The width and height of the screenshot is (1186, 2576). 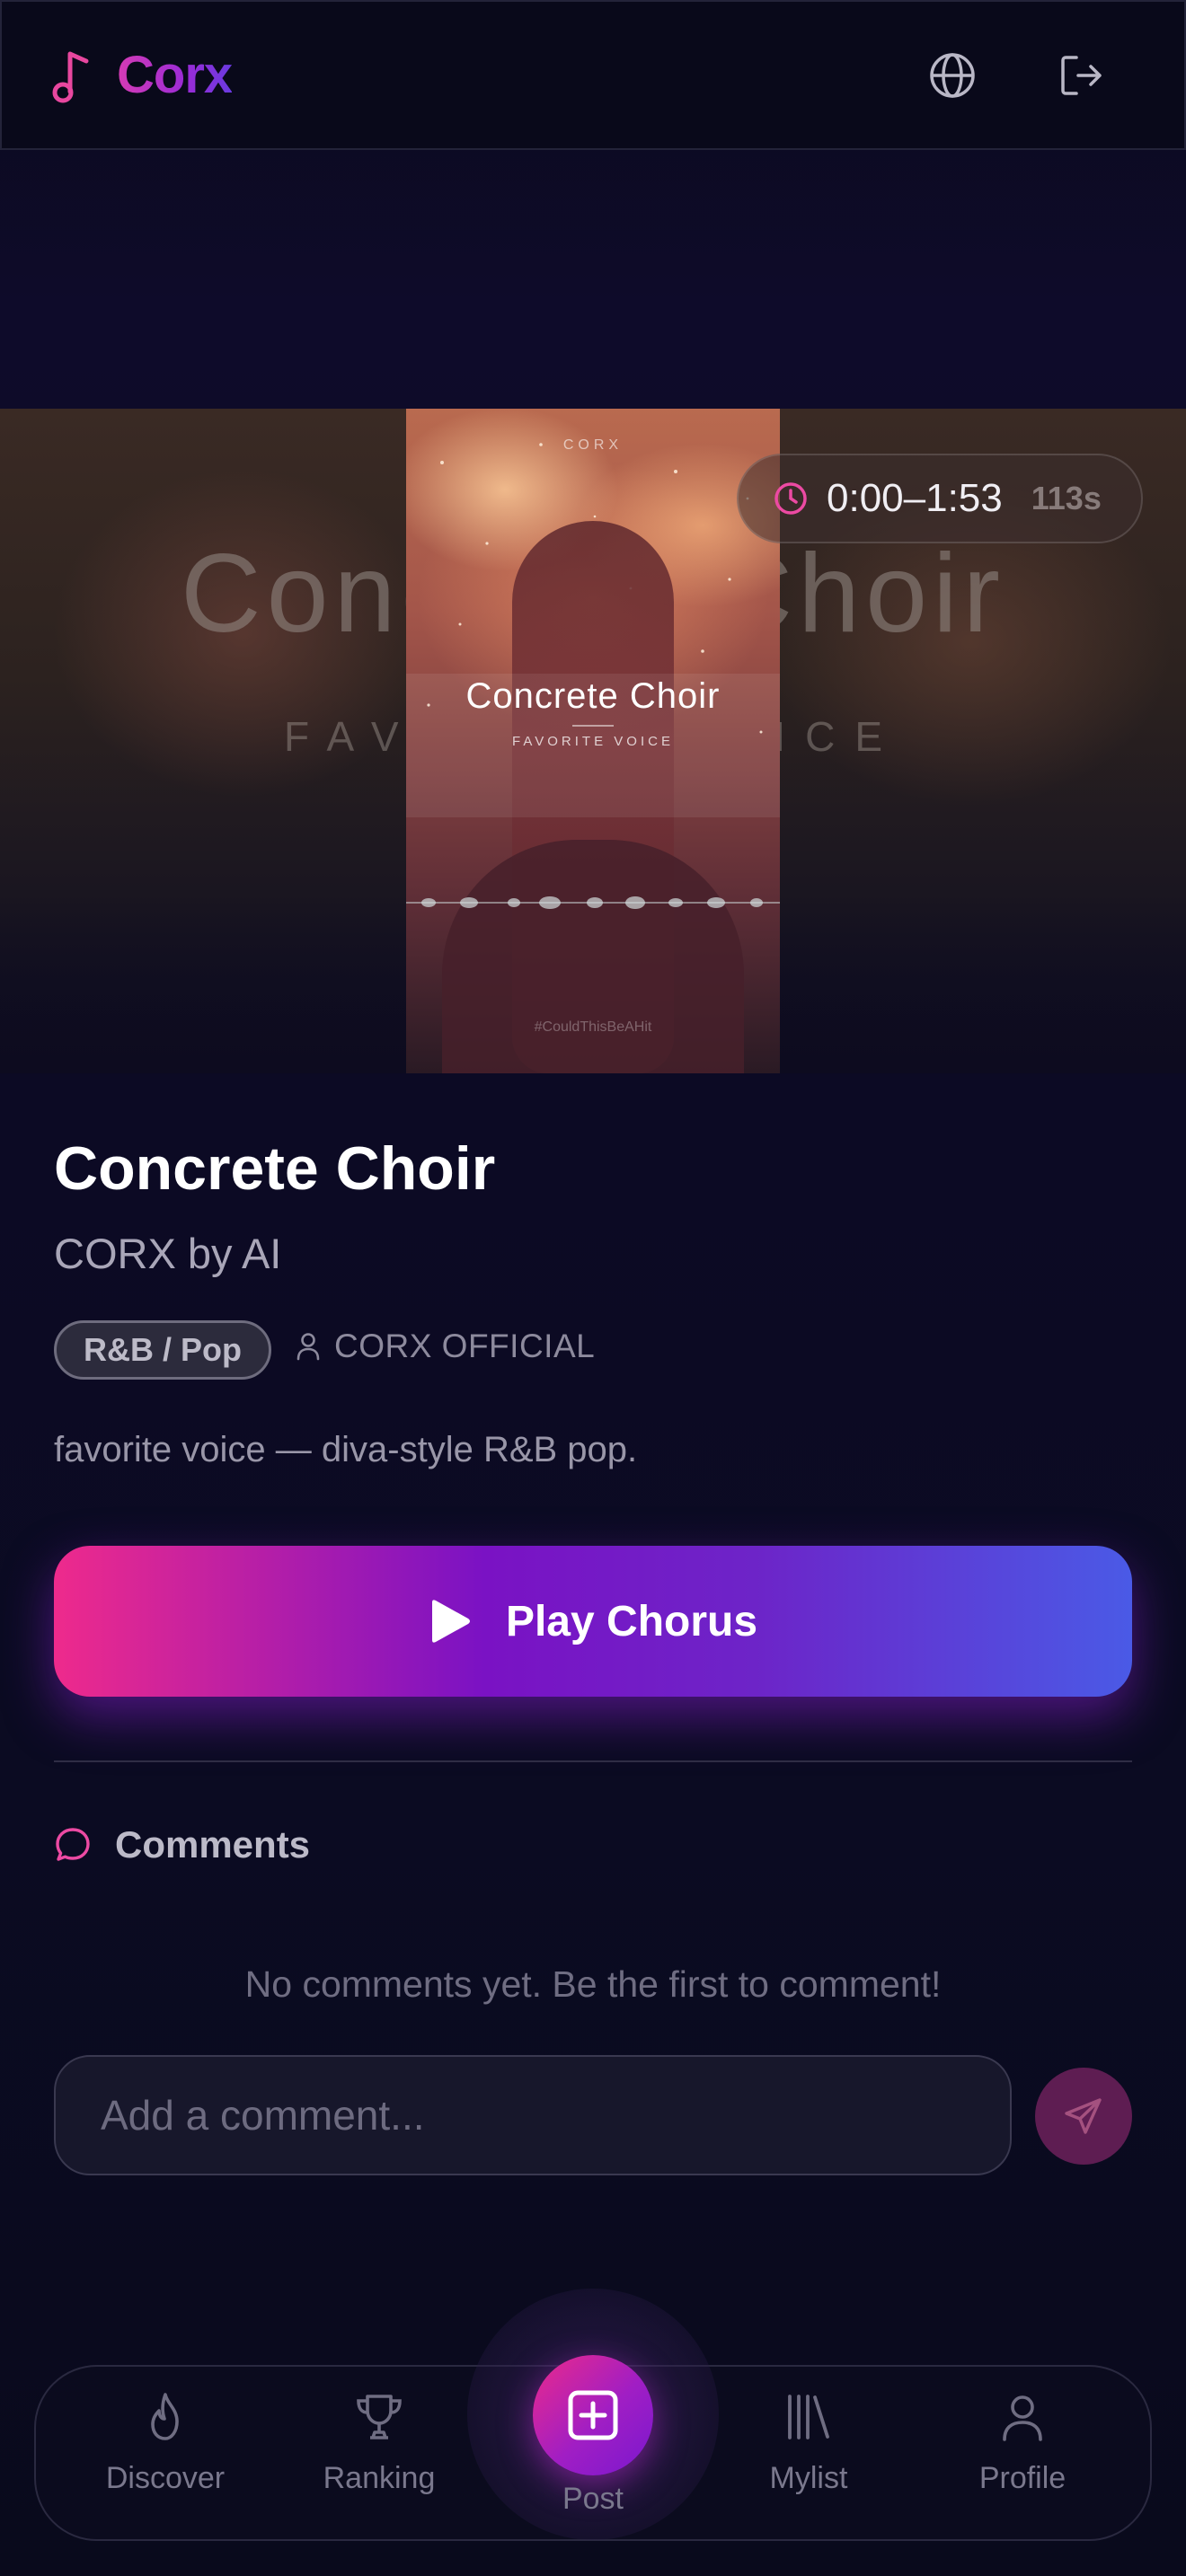 I want to click on send-comment-button, so click(x=1083, y=2116).